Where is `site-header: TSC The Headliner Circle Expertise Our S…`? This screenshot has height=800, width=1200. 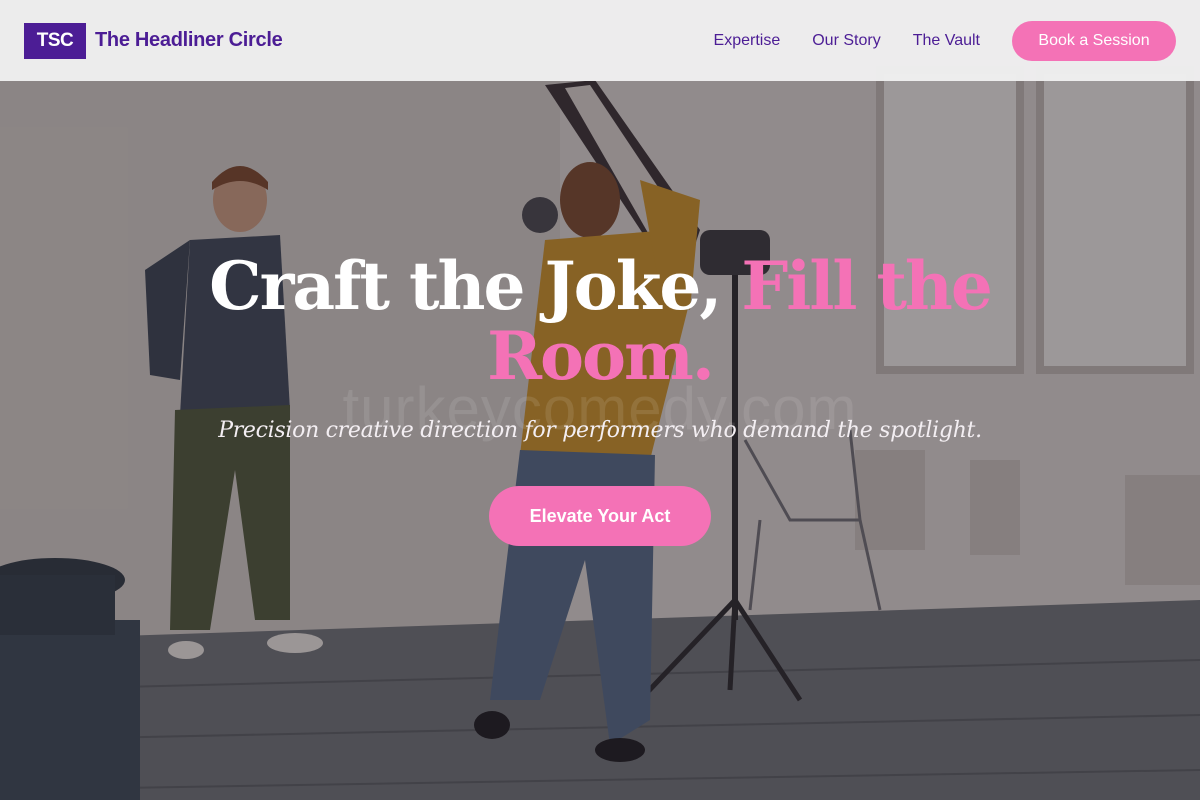 site-header: TSC The Headliner Circle Expertise Our S… is located at coordinates (600, 40).